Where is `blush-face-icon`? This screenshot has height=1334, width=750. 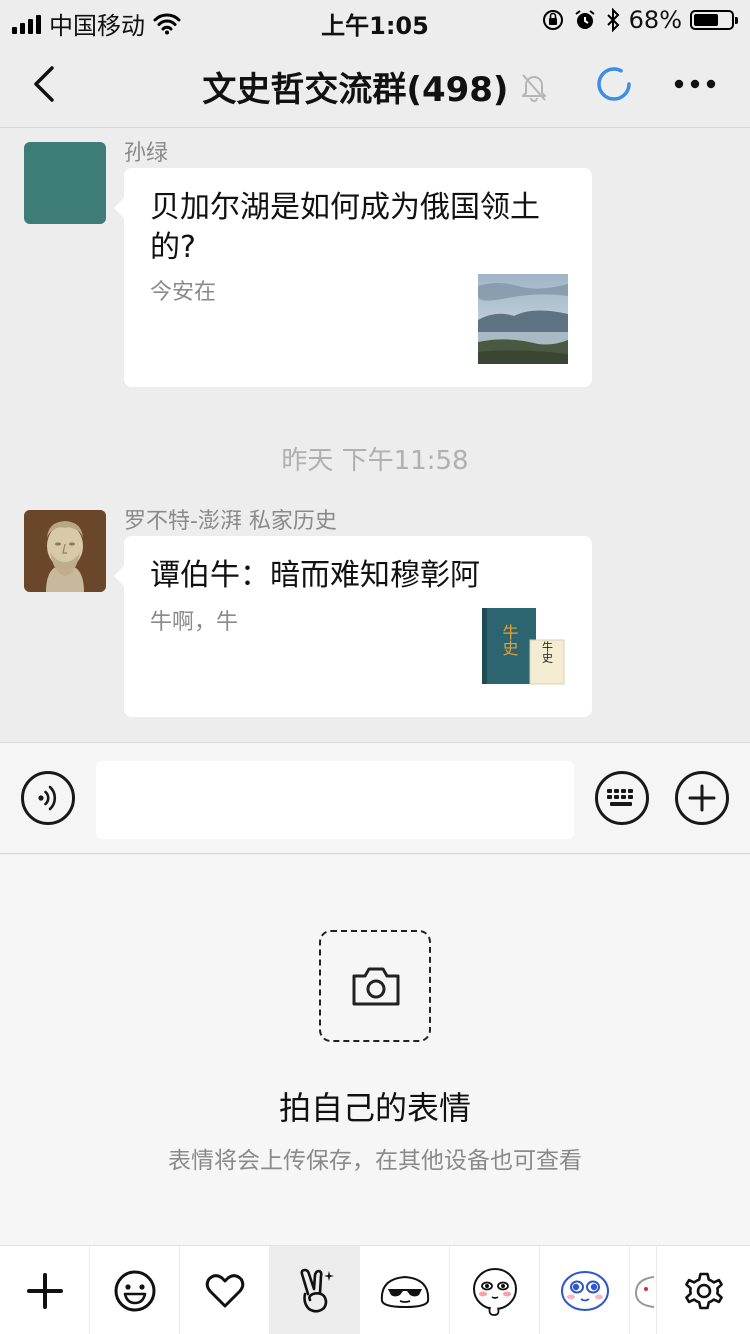
blush-face-icon is located at coordinates (494, 1291).